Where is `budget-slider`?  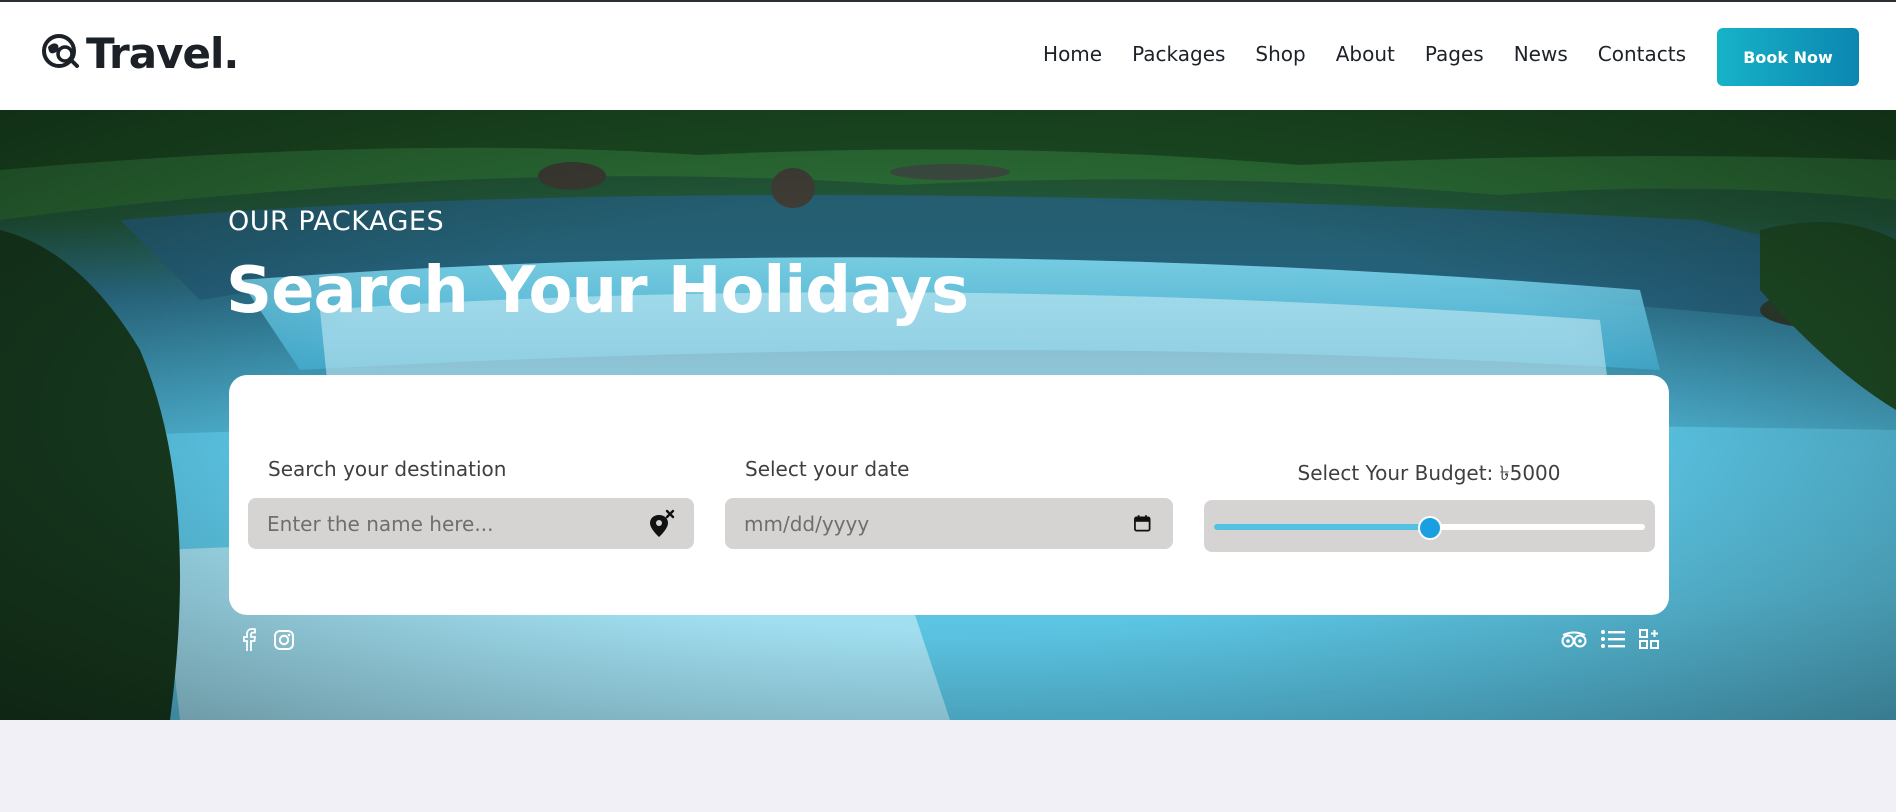 budget-slider is located at coordinates (1429, 528).